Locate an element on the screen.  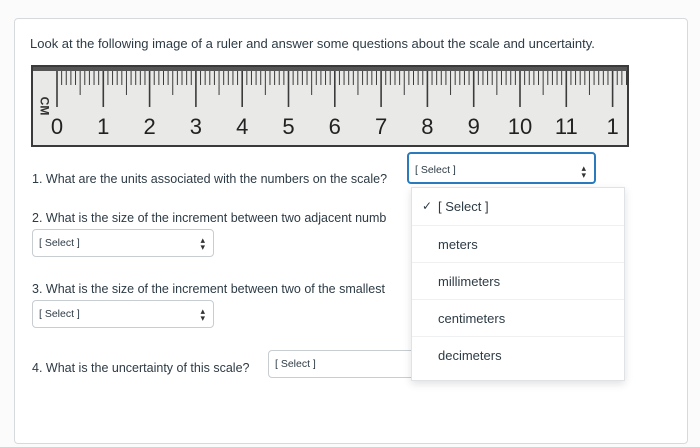
ruler-number-label: 0 is located at coordinates (57, 126).